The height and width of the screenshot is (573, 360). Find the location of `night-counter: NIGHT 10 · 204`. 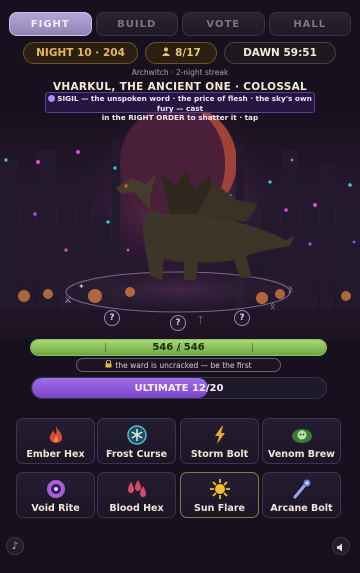

night-counter: NIGHT 10 · 204 is located at coordinates (80, 53).